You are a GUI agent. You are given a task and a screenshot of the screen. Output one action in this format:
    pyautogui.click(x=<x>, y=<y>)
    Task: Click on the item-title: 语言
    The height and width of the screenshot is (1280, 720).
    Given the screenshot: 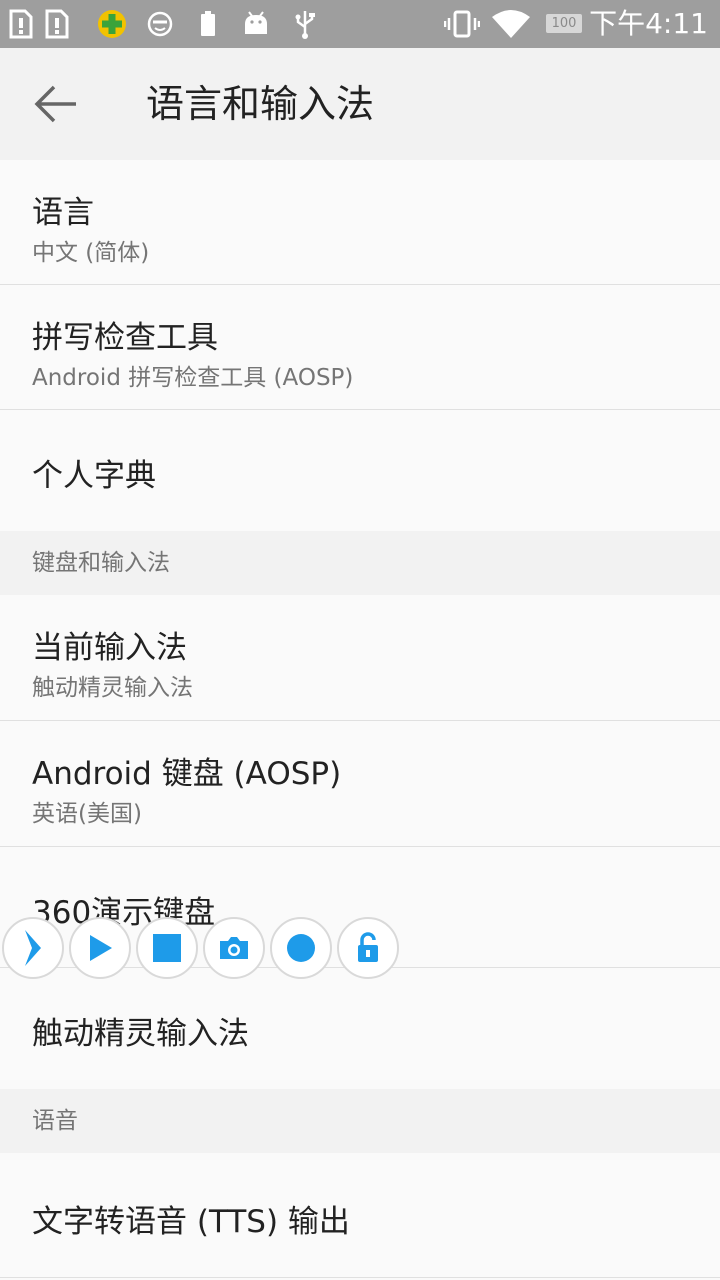 What is the action you would take?
    pyautogui.click(x=63, y=213)
    